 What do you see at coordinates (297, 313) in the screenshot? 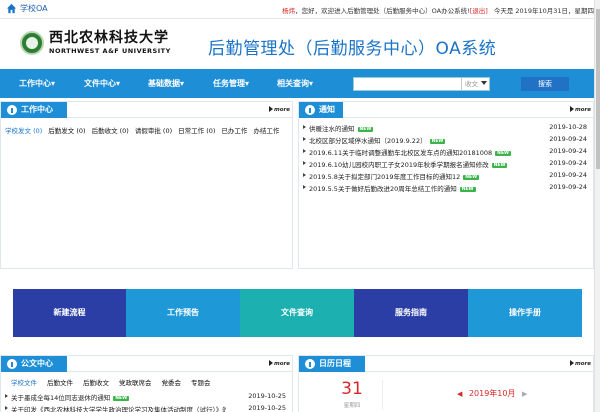
I see `tile-file-query: 文件查询` at bounding box center [297, 313].